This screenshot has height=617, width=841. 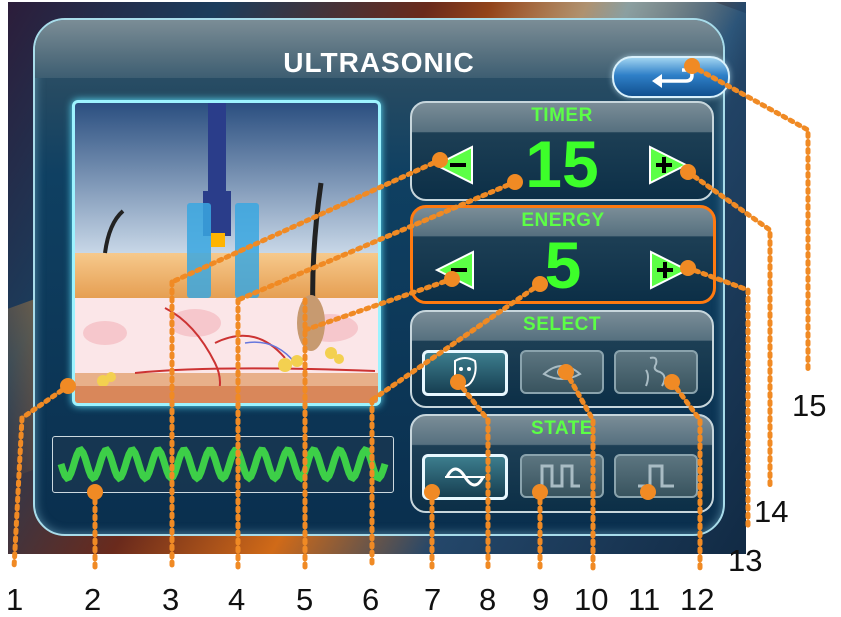 I want to click on single-pulse-icon, so click(x=656, y=476).